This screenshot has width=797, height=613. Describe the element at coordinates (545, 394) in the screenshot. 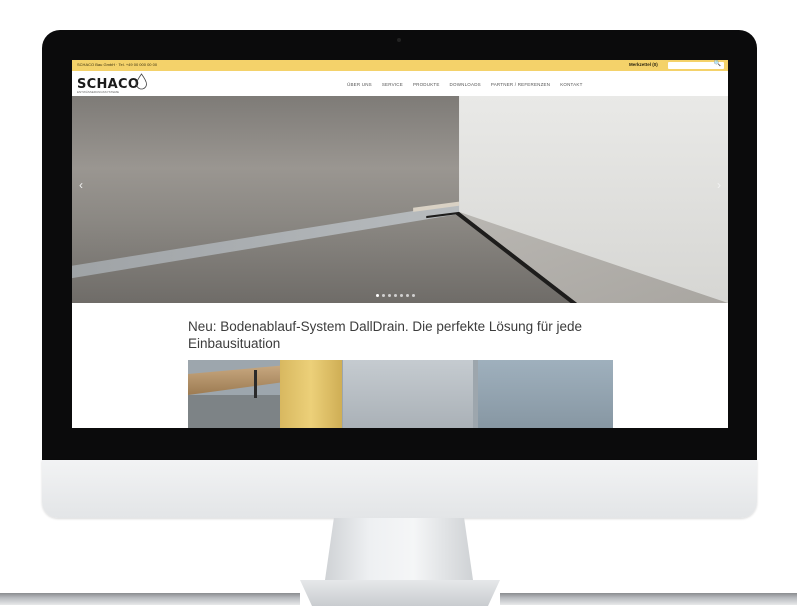

I see `article-image-wall-blue` at that location.